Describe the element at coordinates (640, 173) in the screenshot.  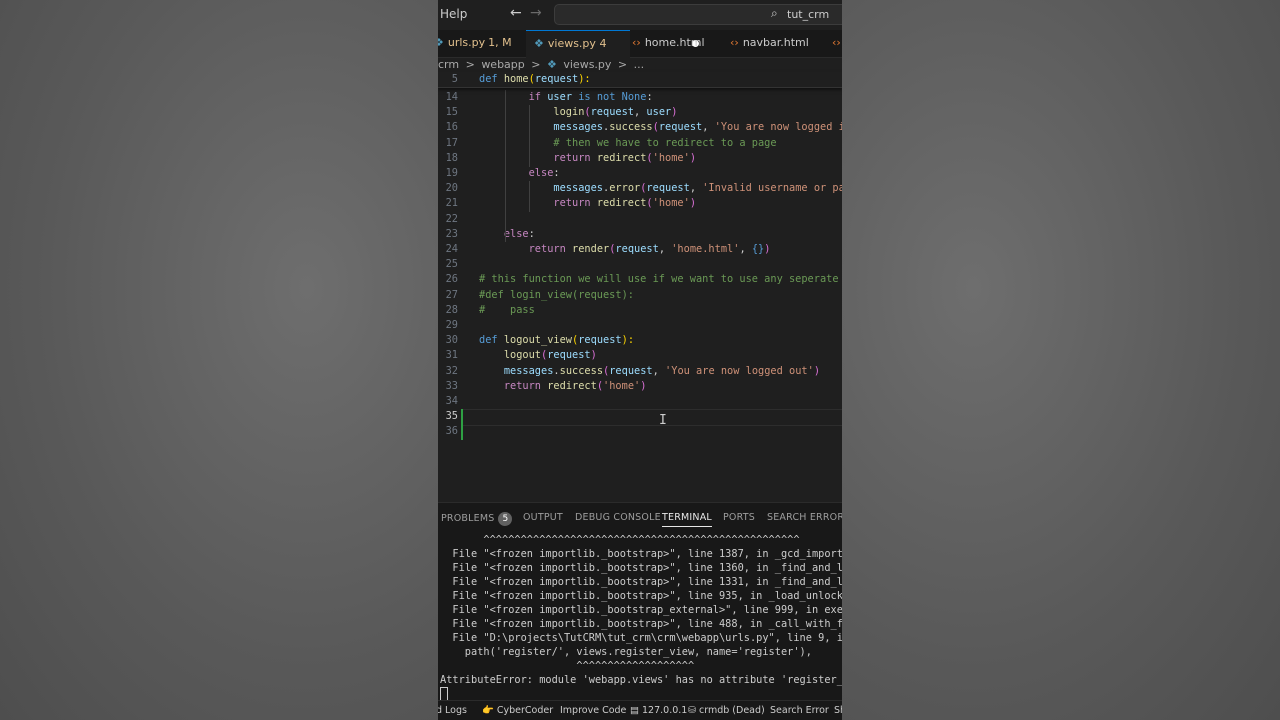
I see `code-line: 19 else:` at that location.